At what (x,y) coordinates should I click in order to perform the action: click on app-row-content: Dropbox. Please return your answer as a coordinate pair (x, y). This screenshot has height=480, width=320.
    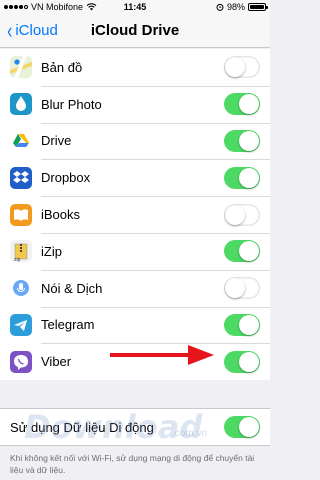
    Looking at the image, I should click on (155, 177).